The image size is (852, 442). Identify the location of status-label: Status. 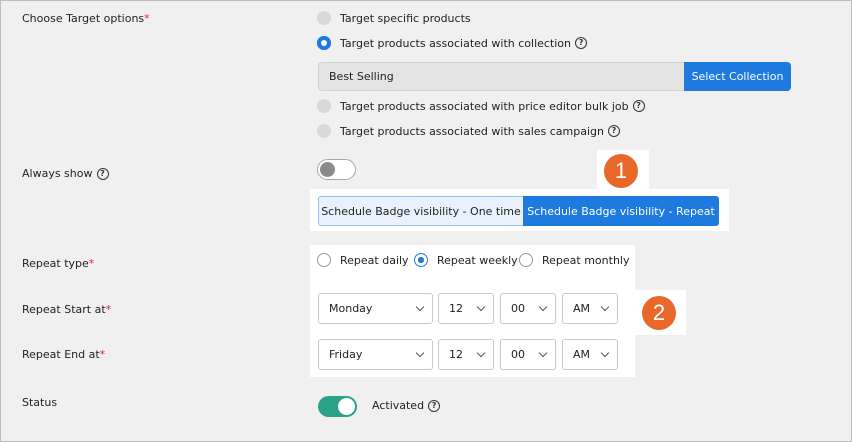
(40, 402).